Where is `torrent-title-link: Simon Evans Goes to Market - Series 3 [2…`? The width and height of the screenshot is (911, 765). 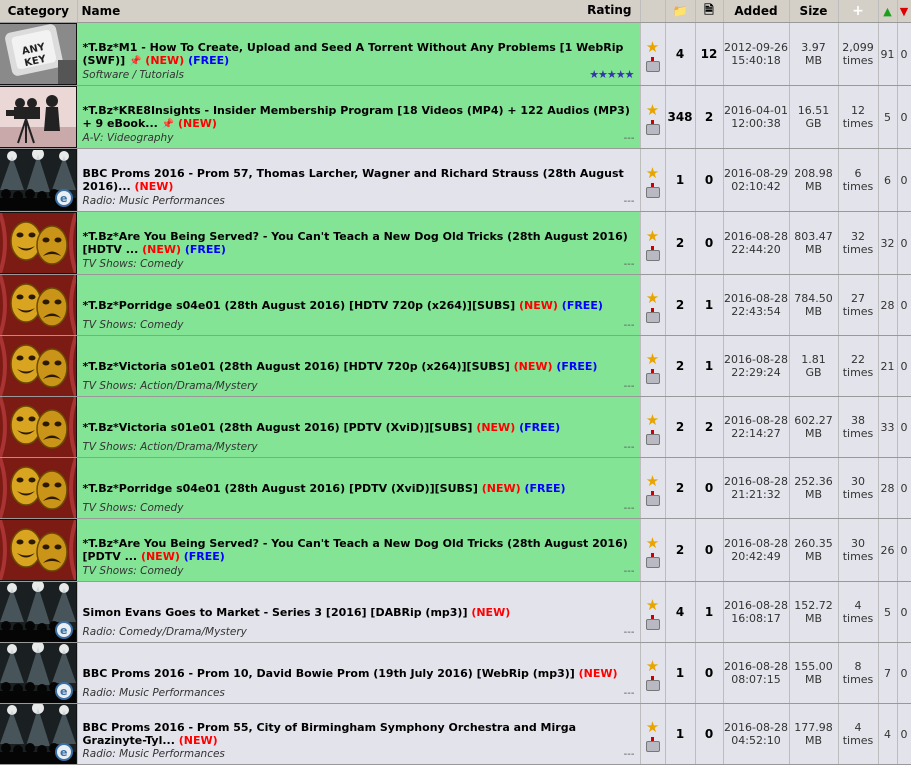
torrent-title-link: Simon Evans Goes to Market - Series 3 [2… is located at coordinates (275, 612).